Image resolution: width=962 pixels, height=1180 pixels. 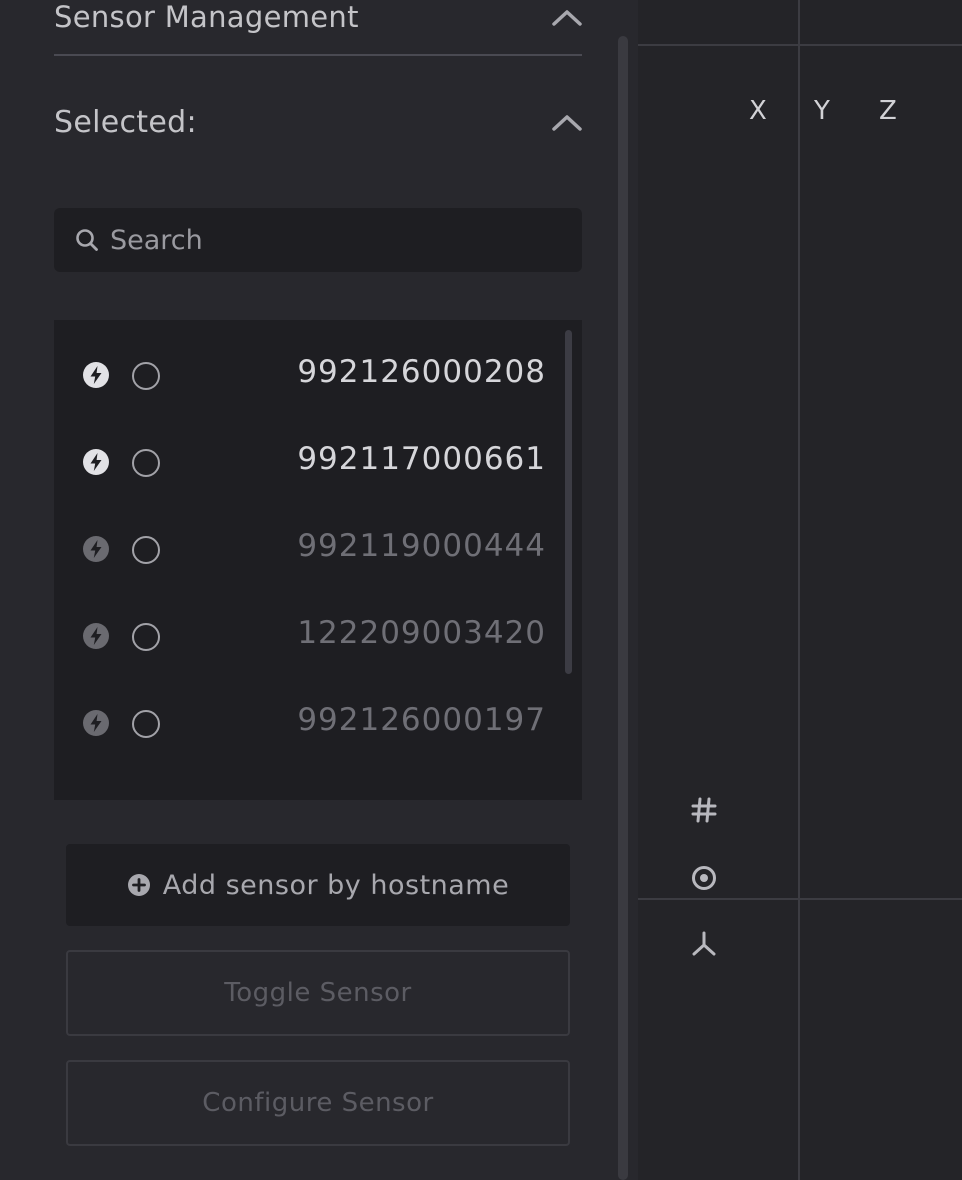 I want to click on search-icon, so click(x=87, y=240).